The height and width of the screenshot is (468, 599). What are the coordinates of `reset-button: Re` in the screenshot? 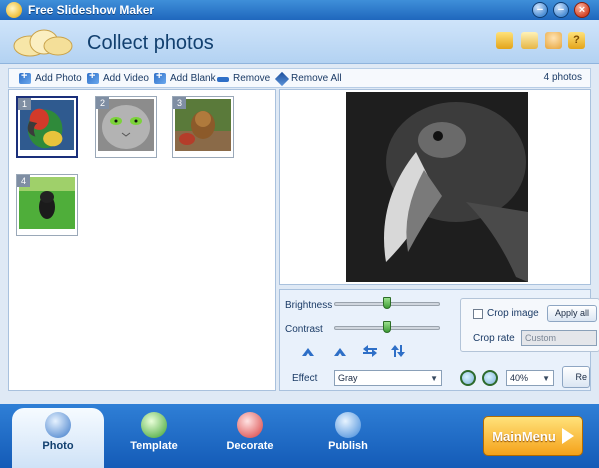 It's located at (576, 377).